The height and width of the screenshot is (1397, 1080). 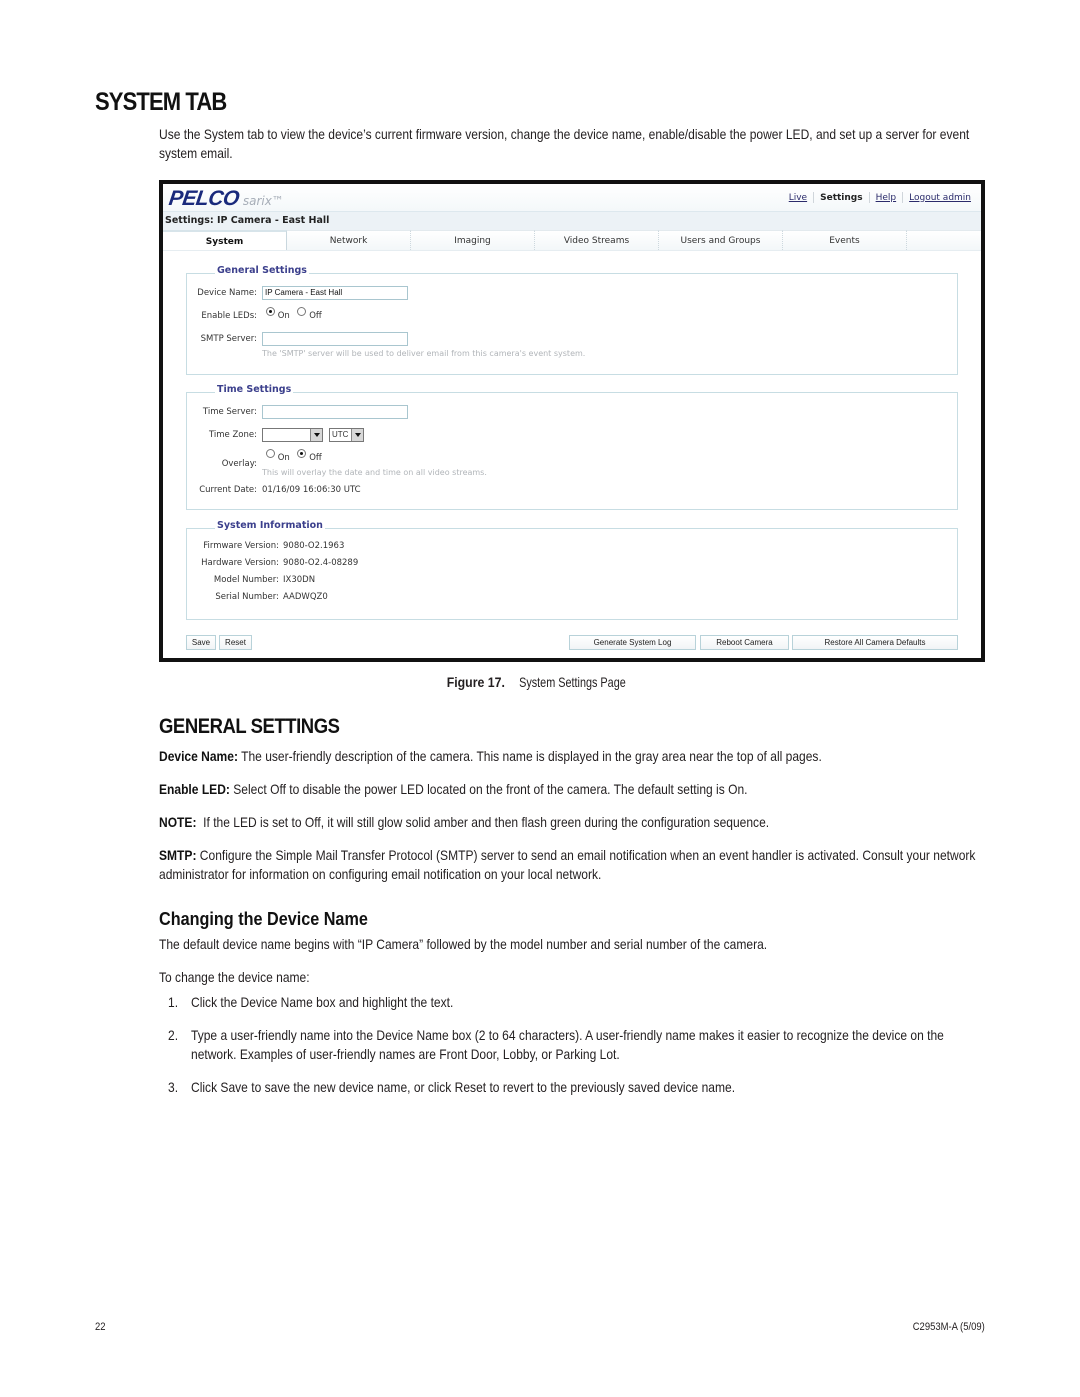 I want to click on firmware-version-label: Firmware Version:, so click(x=241, y=546).